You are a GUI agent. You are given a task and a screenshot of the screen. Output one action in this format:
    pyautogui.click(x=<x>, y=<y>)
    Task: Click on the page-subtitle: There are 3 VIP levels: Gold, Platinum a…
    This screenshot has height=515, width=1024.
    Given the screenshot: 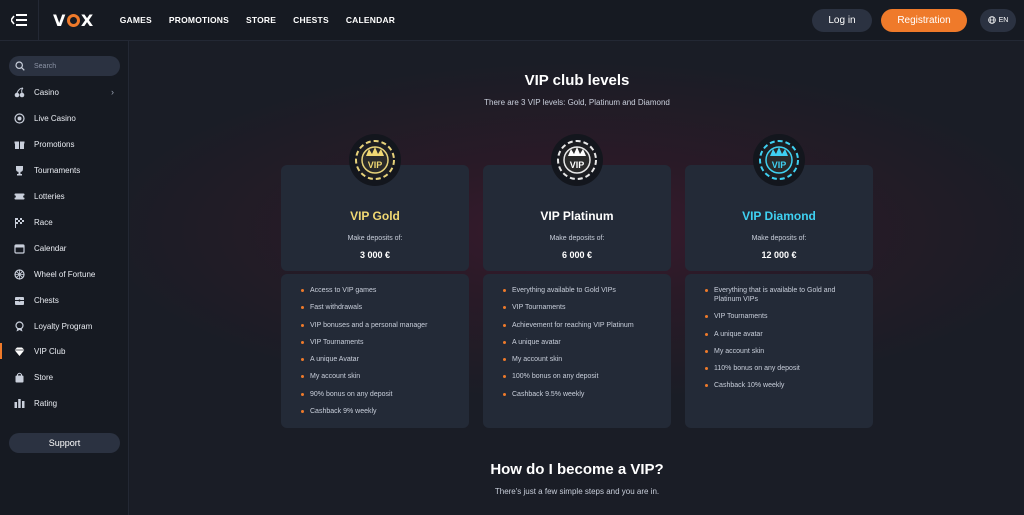 What is the action you would take?
    pyautogui.click(x=577, y=102)
    